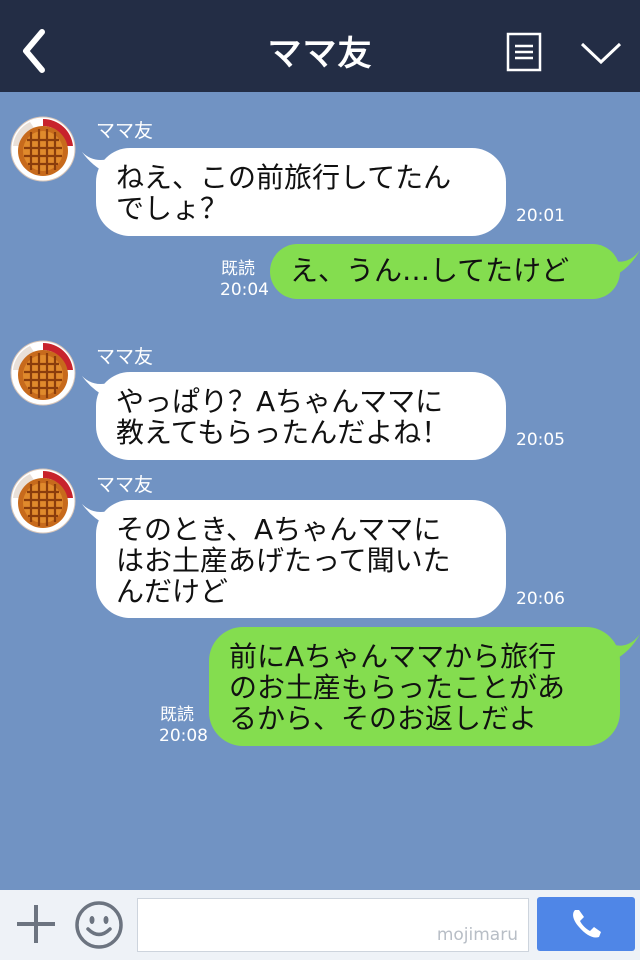  I want to click on message-text-line: 教えてもらったんだよね！, so click(283, 432).